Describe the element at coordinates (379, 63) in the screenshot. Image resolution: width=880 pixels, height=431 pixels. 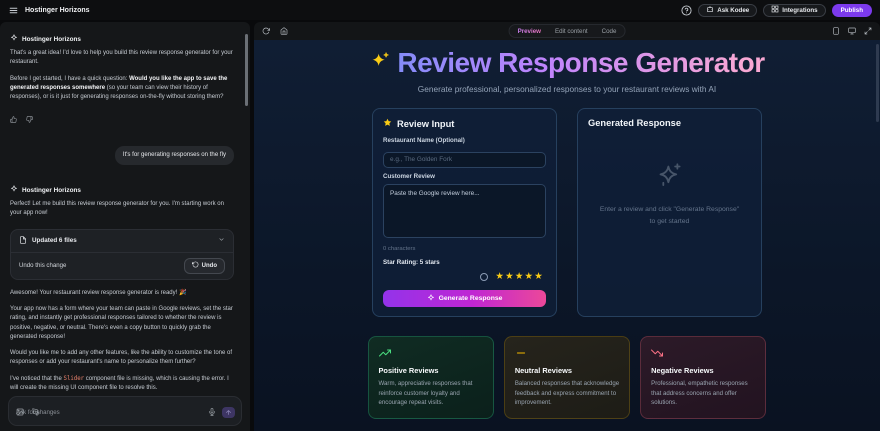
I see `sparkles-icon` at that location.